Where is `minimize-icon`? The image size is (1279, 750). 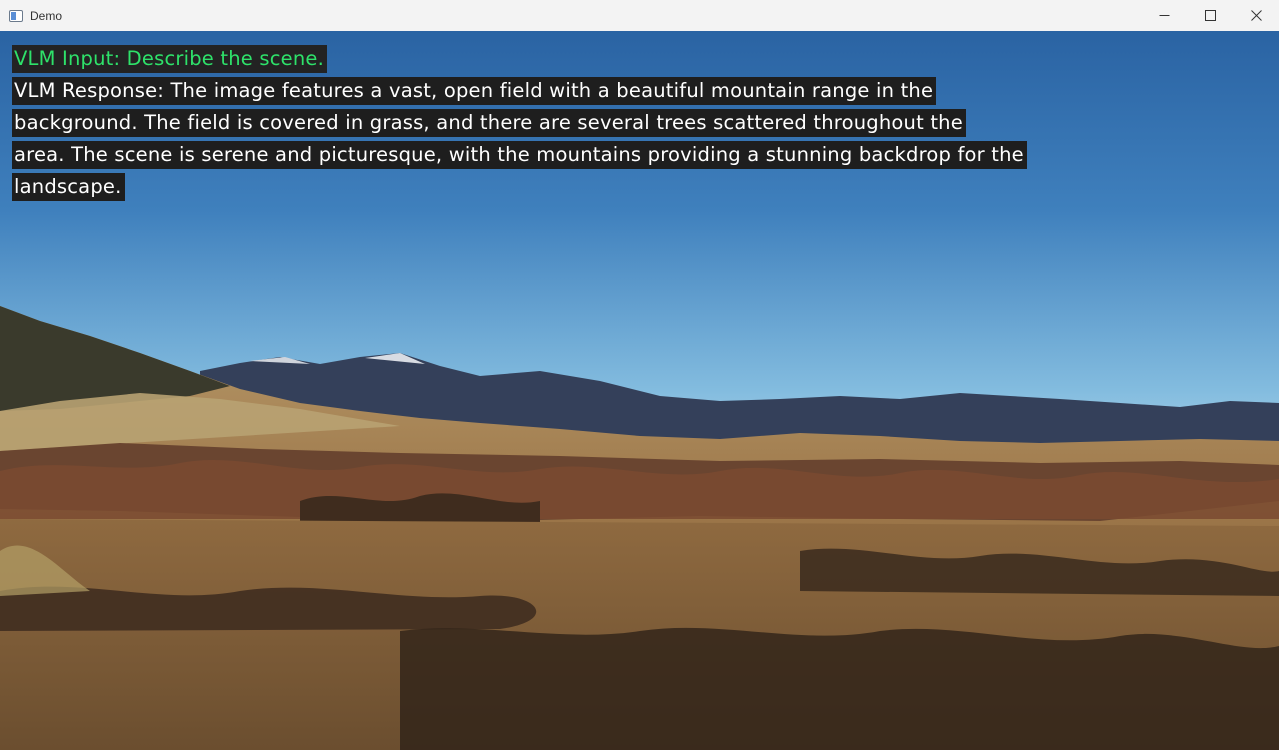 minimize-icon is located at coordinates (1164, 15).